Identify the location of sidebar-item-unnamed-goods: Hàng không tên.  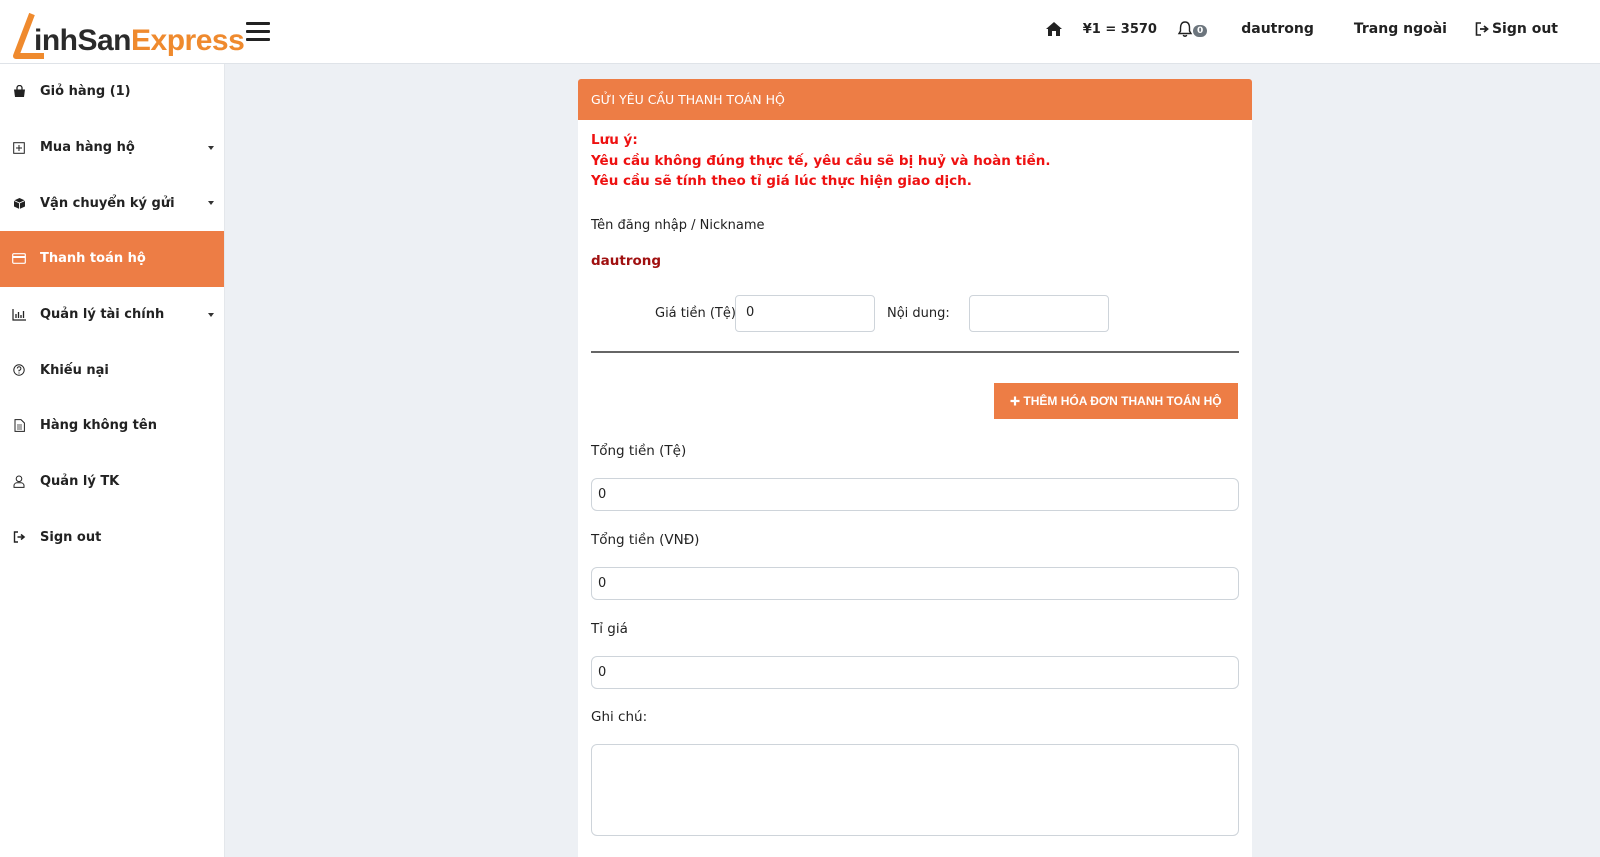
(112, 426).